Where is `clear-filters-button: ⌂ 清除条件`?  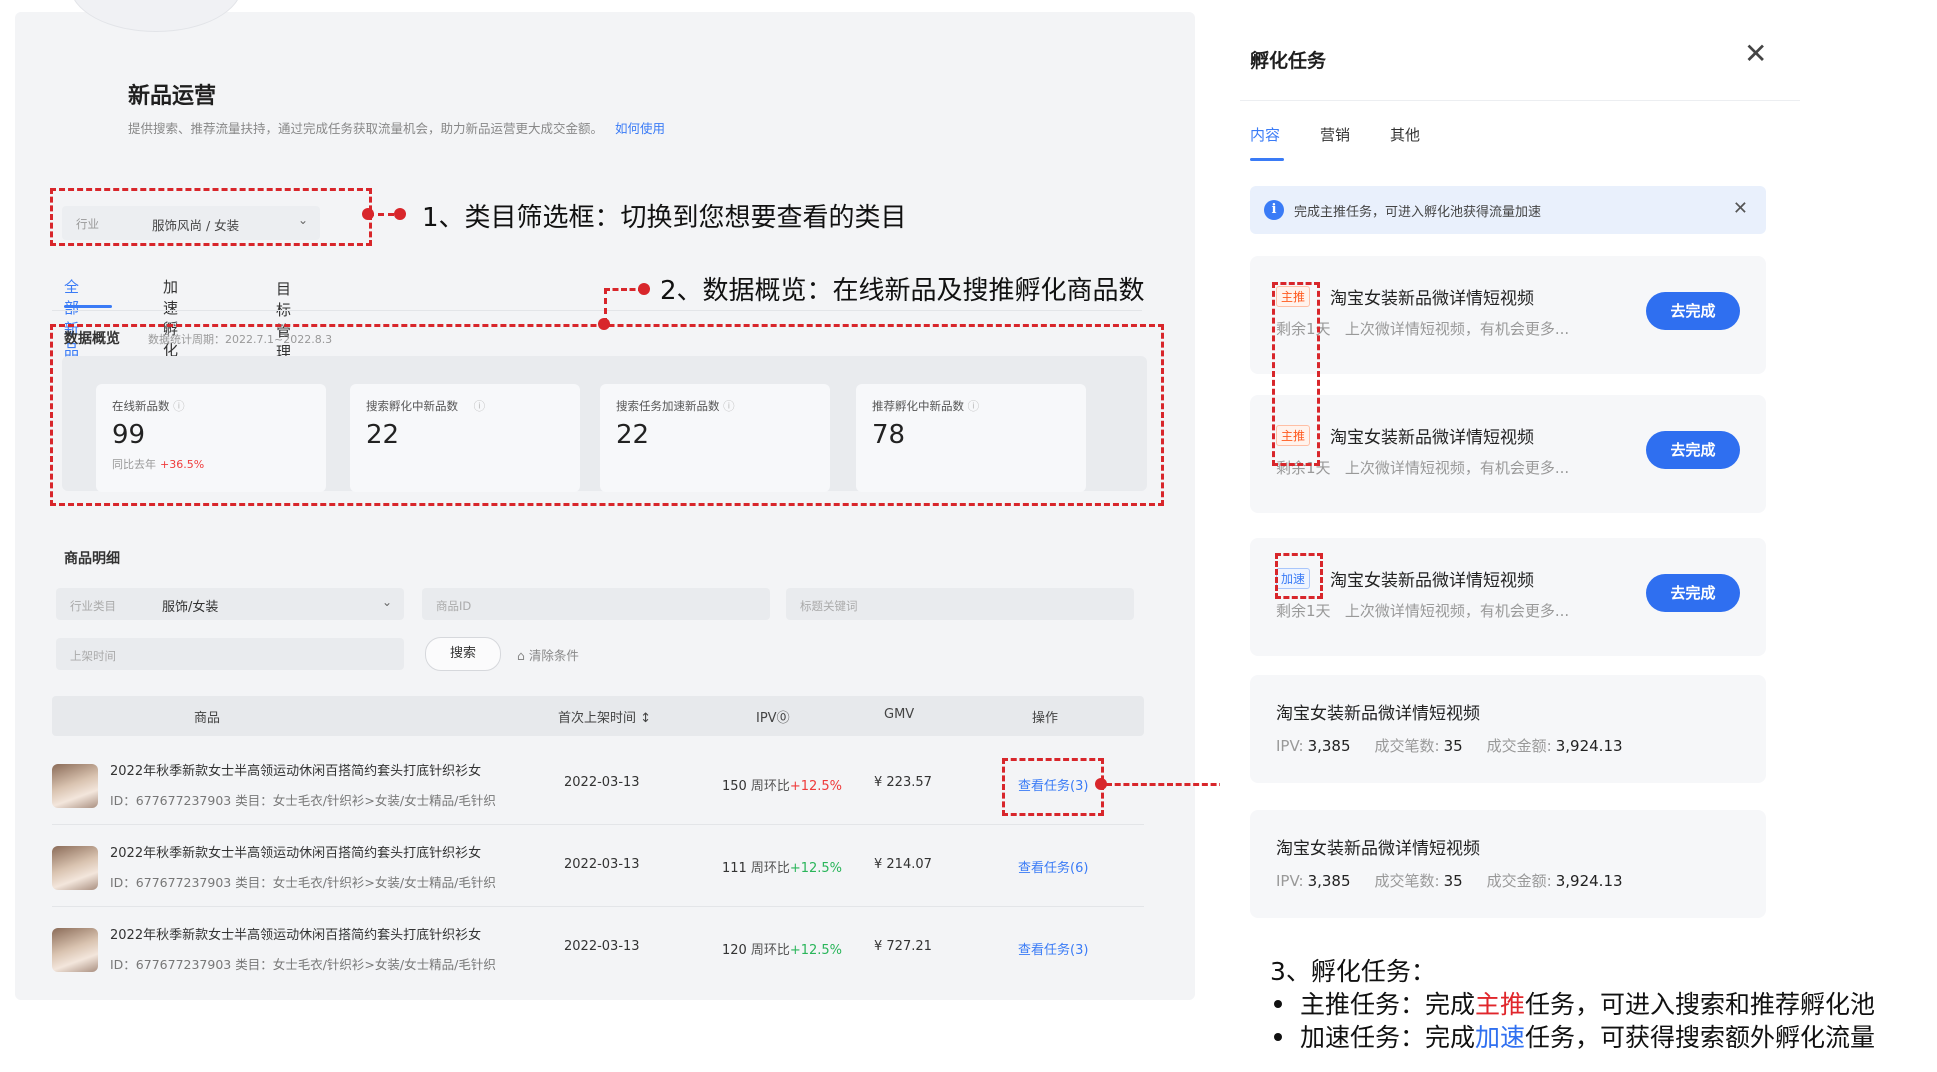
clear-filters-button: ⌂ 清除条件 is located at coordinates (548, 654).